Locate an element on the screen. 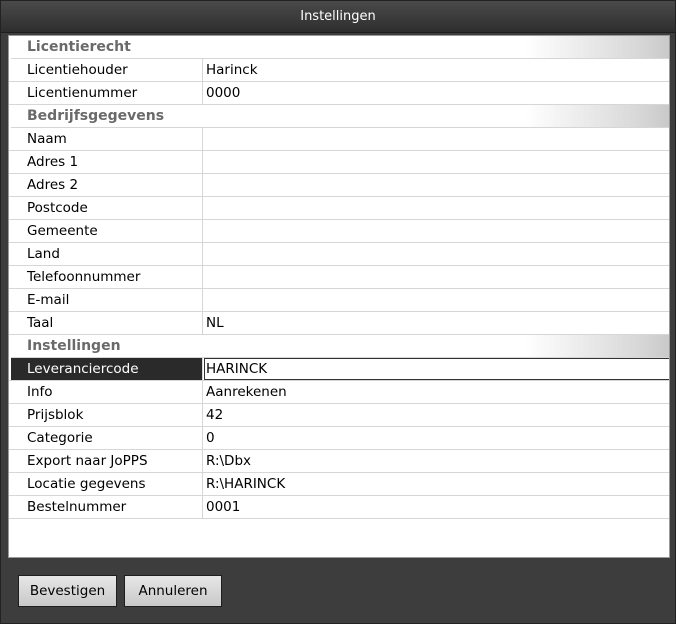 This screenshot has width=676, height=624. property-name: Categorie is located at coordinates (107, 438).